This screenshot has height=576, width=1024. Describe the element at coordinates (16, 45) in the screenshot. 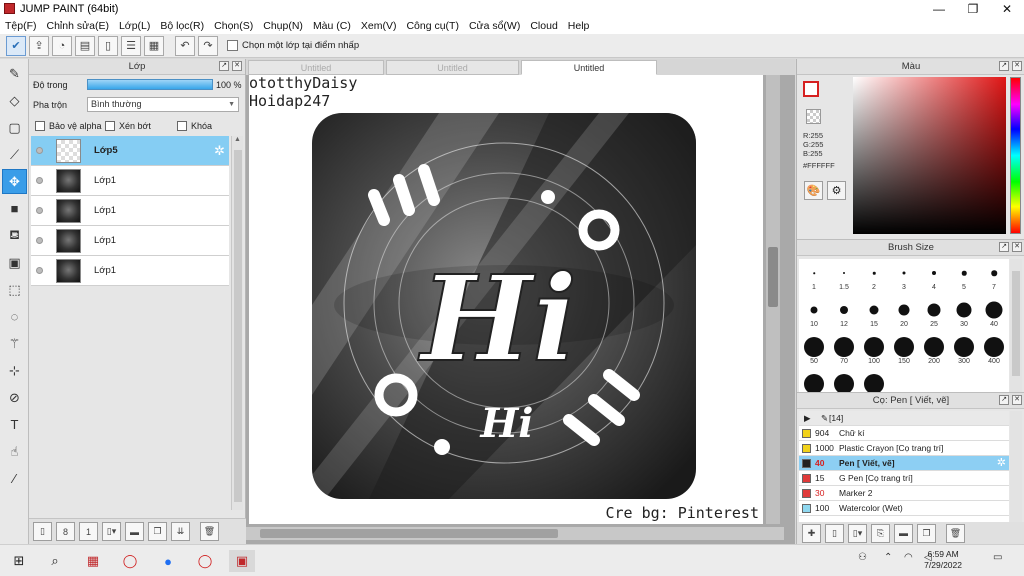

I see `check-icon: ✔` at that location.